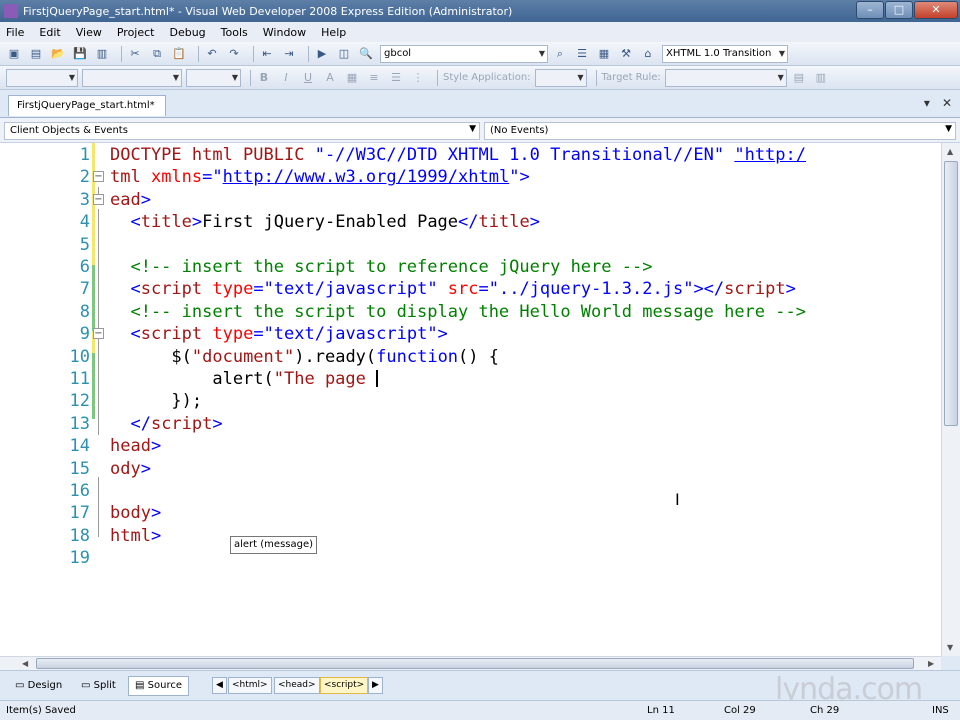 This screenshot has width=960, height=720. Describe the element at coordinates (950, 151) in the screenshot. I see `scroll-up-icon: ▲` at that location.